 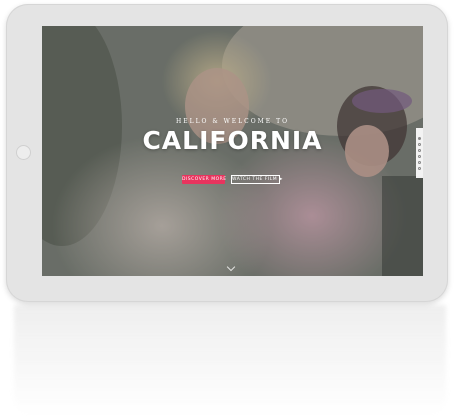 I want to click on hero-title: CALIFORNIA, so click(x=232, y=140).